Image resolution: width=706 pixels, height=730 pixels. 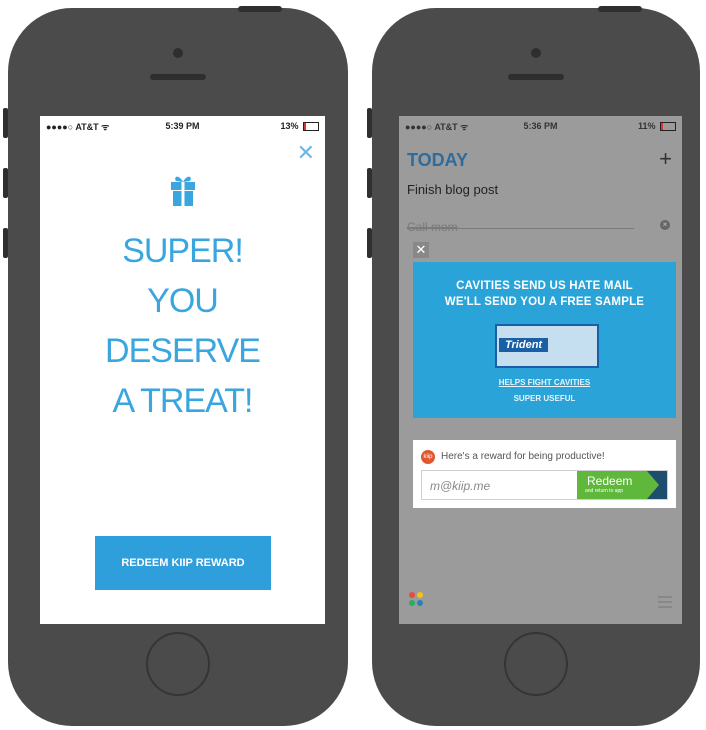 I want to click on battery-status: 13%, so click(x=251, y=126).